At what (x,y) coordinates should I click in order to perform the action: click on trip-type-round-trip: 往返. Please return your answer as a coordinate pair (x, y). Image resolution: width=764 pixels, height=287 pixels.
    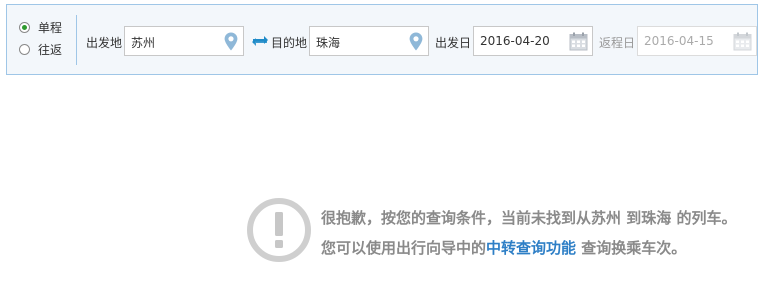
    Looking at the image, I should click on (50, 49).